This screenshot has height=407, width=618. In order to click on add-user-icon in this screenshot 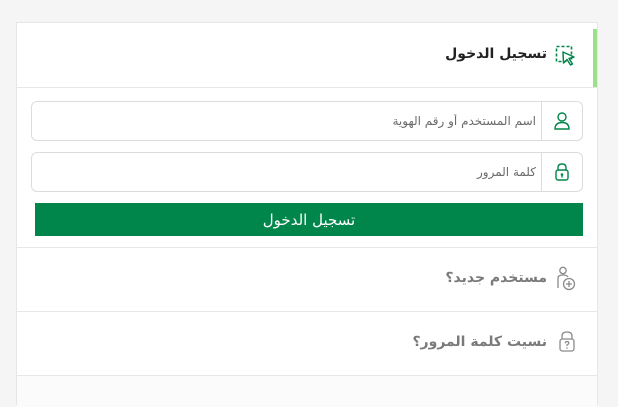, I will do `click(566, 281)`.